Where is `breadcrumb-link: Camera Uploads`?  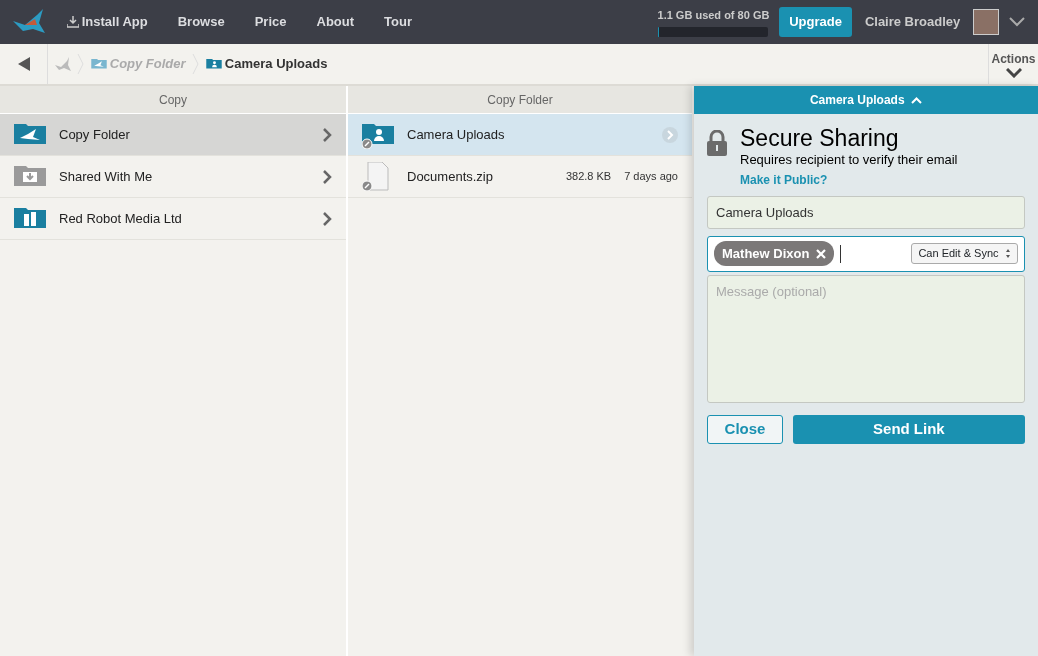 breadcrumb-link: Camera Uploads is located at coordinates (266, 64).